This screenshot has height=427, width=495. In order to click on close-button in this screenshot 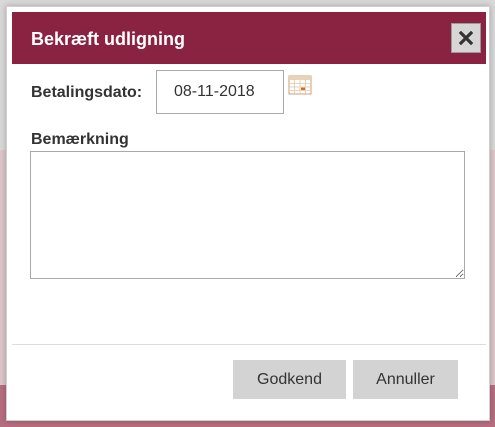, I will do `click(466, 38)`.